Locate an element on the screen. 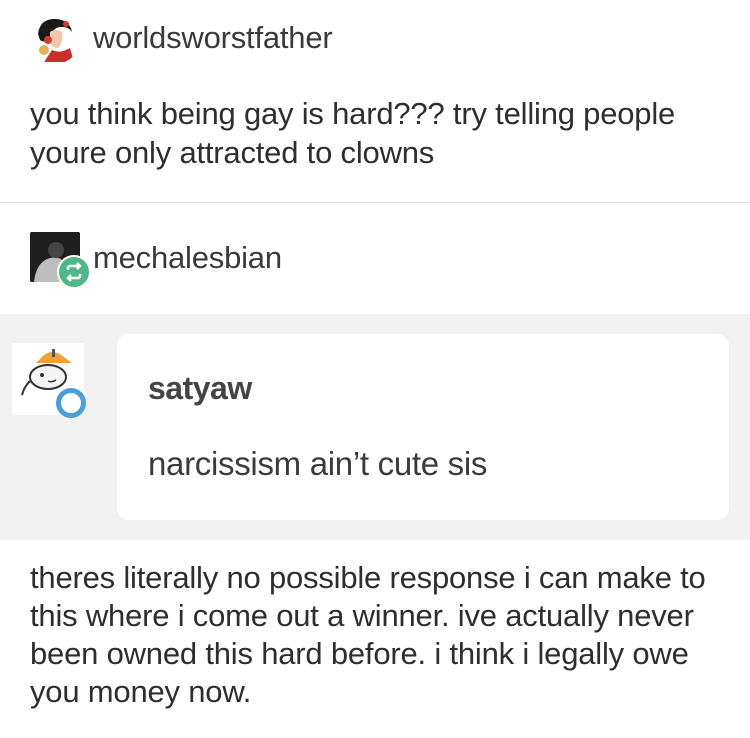  reblogger-username: mechalesbian is located at coordinates (187, 258).